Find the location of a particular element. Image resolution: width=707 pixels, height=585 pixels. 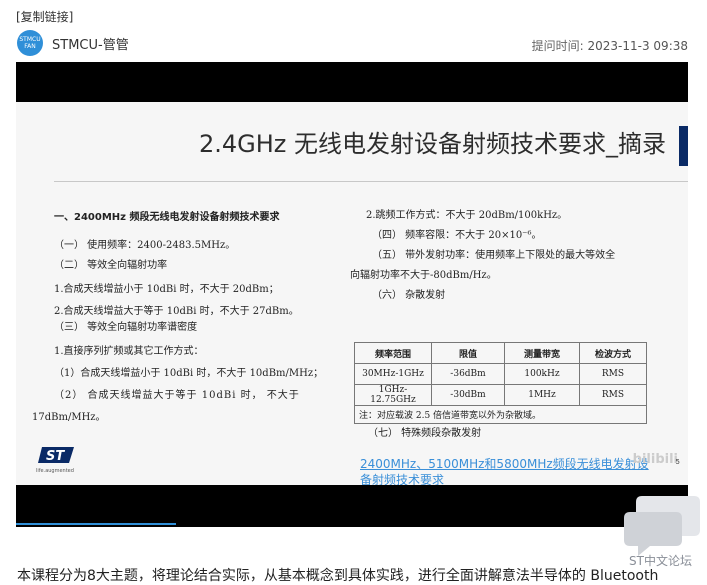

table-header: 频率范围 is located at coordinates (393, 353).